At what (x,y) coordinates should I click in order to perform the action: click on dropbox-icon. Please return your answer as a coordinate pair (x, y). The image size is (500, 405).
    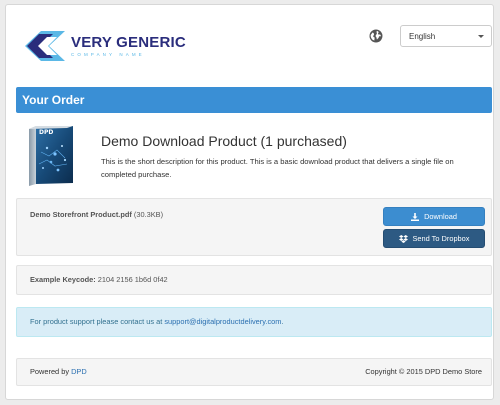
    Looking at the image, I should click on (403, 238).